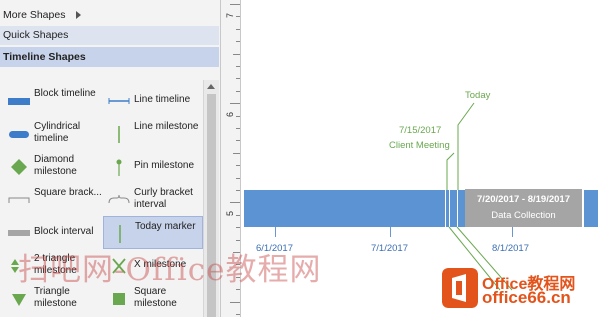 This screenshot has width=600, height=317. I want to click on office-logo: Office教程网 office66.cn, so click(518, 290).